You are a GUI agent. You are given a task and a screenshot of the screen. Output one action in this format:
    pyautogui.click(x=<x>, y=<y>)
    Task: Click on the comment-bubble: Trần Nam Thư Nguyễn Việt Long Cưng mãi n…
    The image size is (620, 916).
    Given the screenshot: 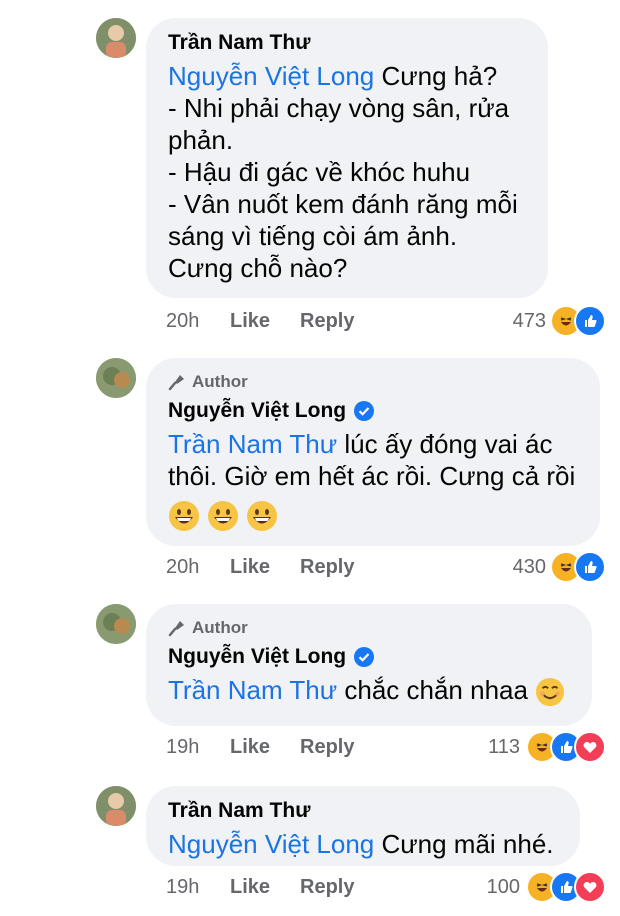 What is the action you would take?
    pyautogui.click(x=363, y=826)
    